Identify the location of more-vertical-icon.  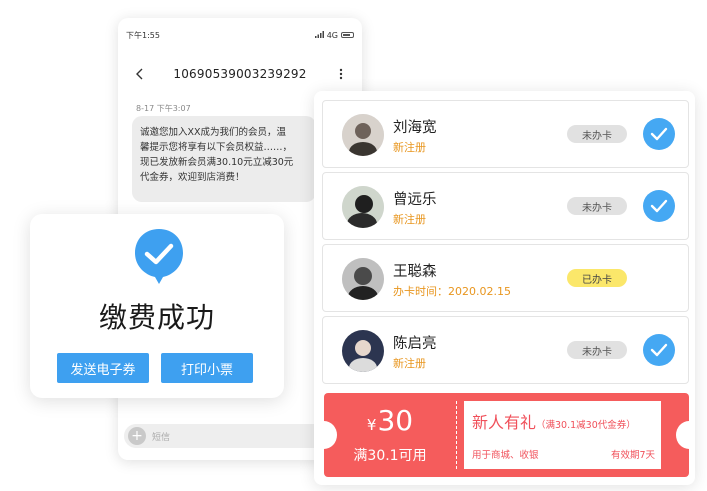
(341, 74).